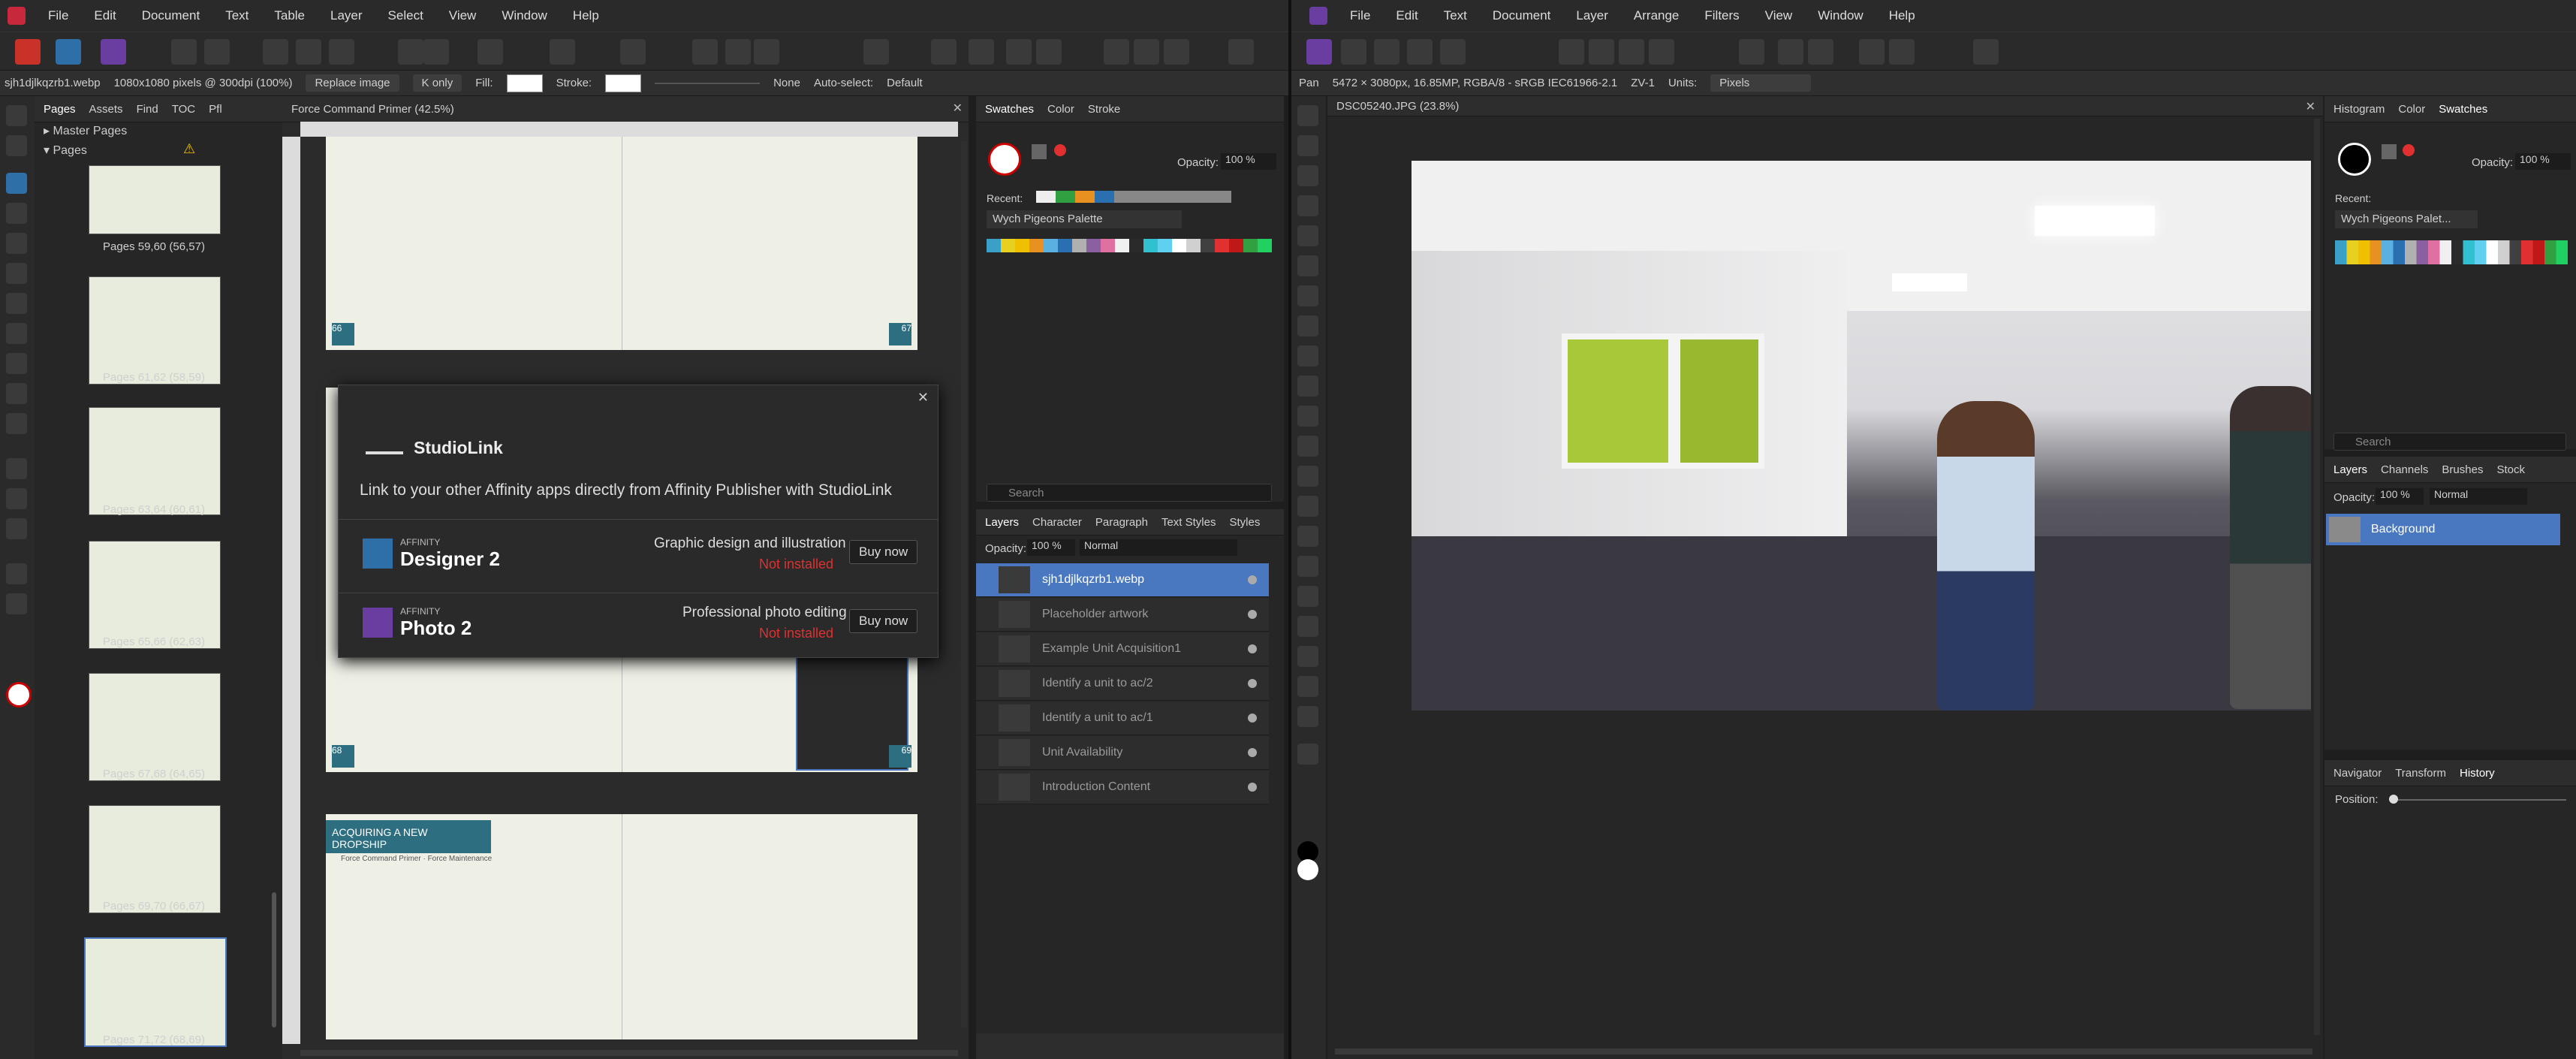  I want to click on flip-h-icon, so click(944, 52).